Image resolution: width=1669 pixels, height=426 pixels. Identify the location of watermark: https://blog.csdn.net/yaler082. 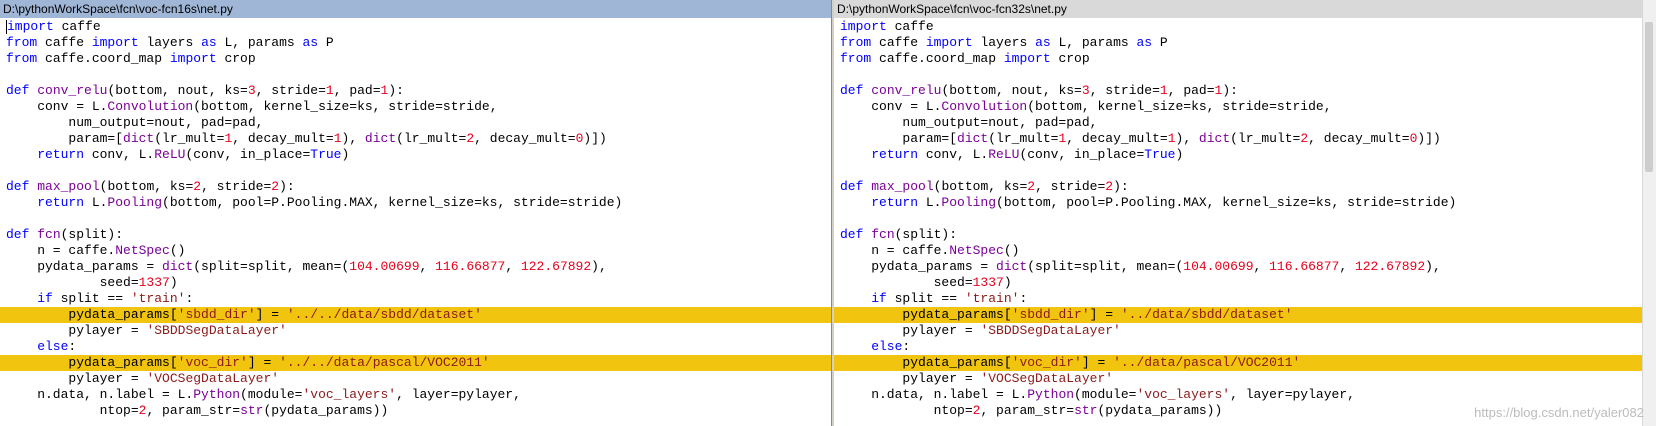
(1559, 412).